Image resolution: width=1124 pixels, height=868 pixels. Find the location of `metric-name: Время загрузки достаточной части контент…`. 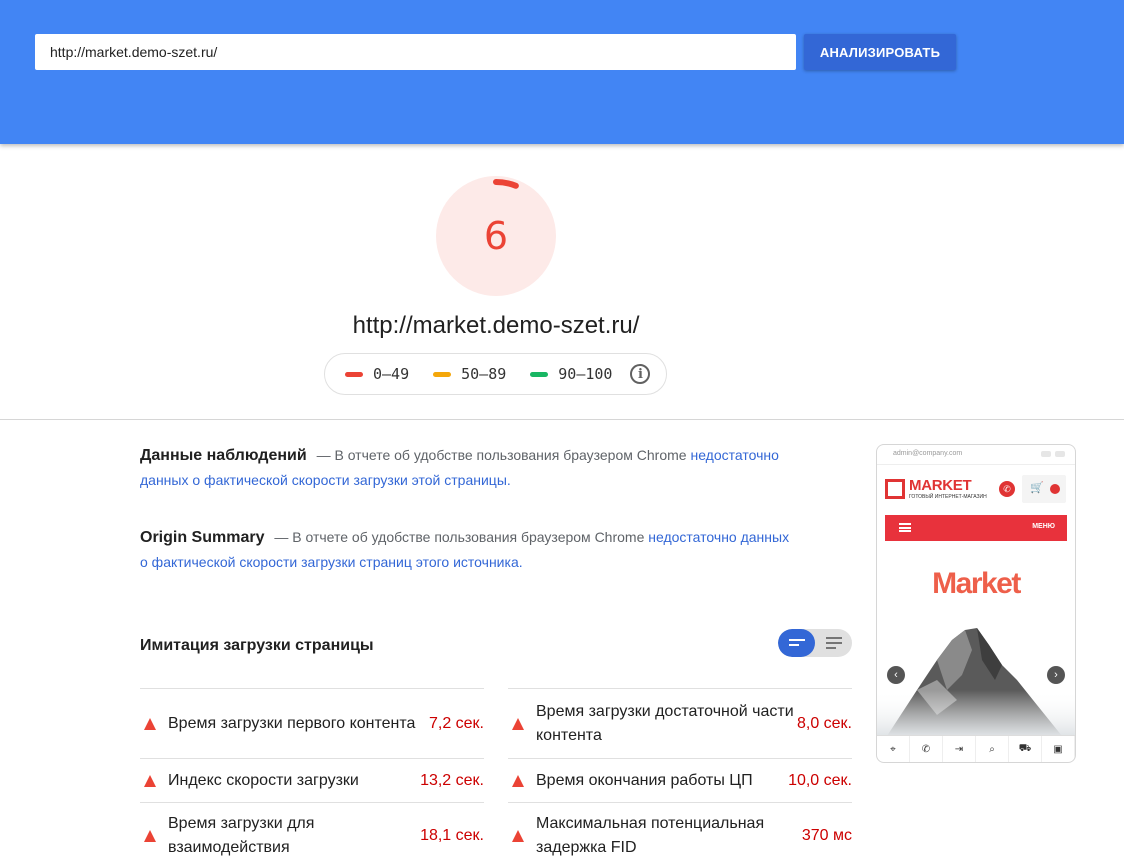

metric-name: Время загрузки достаточной части контент… is located at coordinates (665, 723).